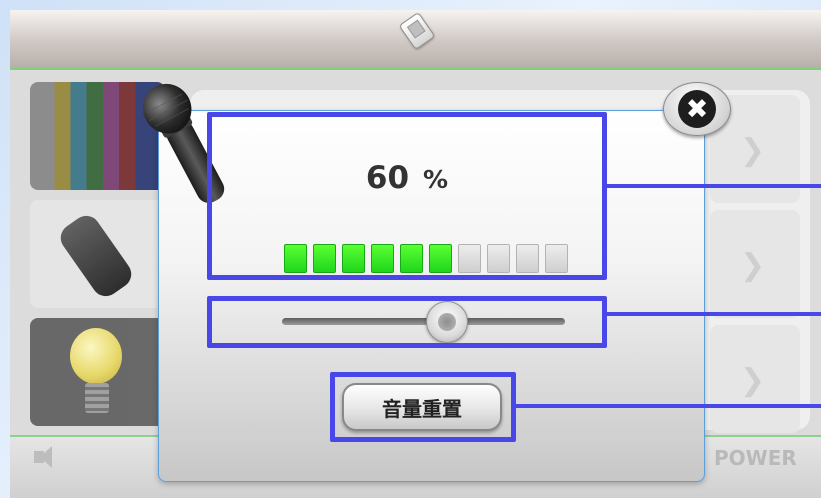 This screenshot has height=498, width=821. What do you see at coordinates (714, 314) in the screenshot?
I see `leader-line-slider` at bounding box center [714, 314].